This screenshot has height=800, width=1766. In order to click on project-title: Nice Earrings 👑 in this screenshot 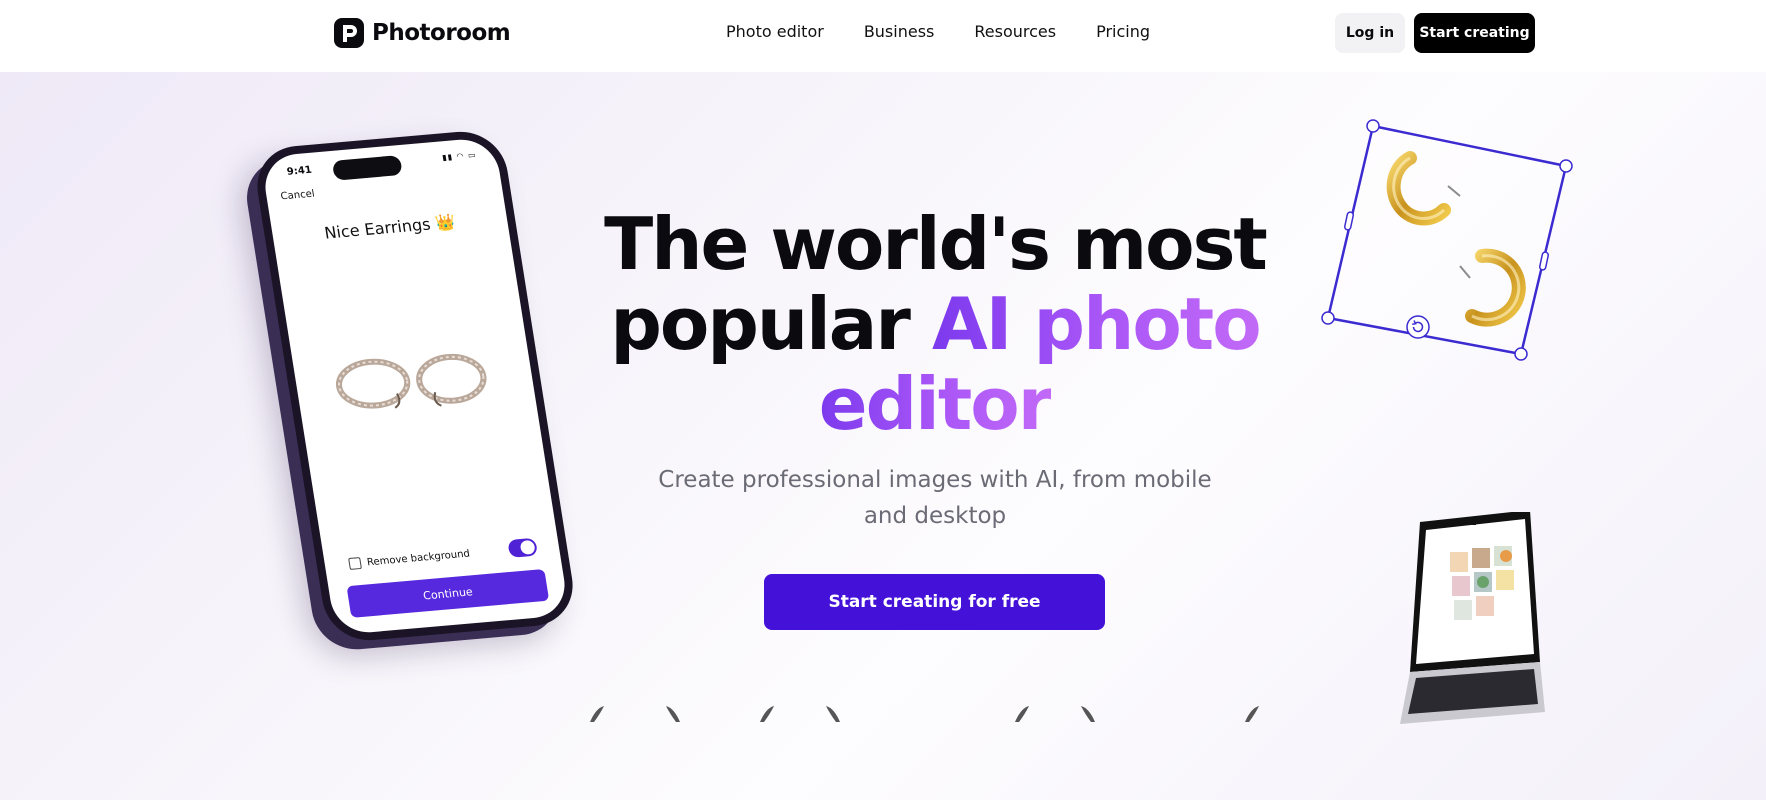, I will do `click(389, 227)`.